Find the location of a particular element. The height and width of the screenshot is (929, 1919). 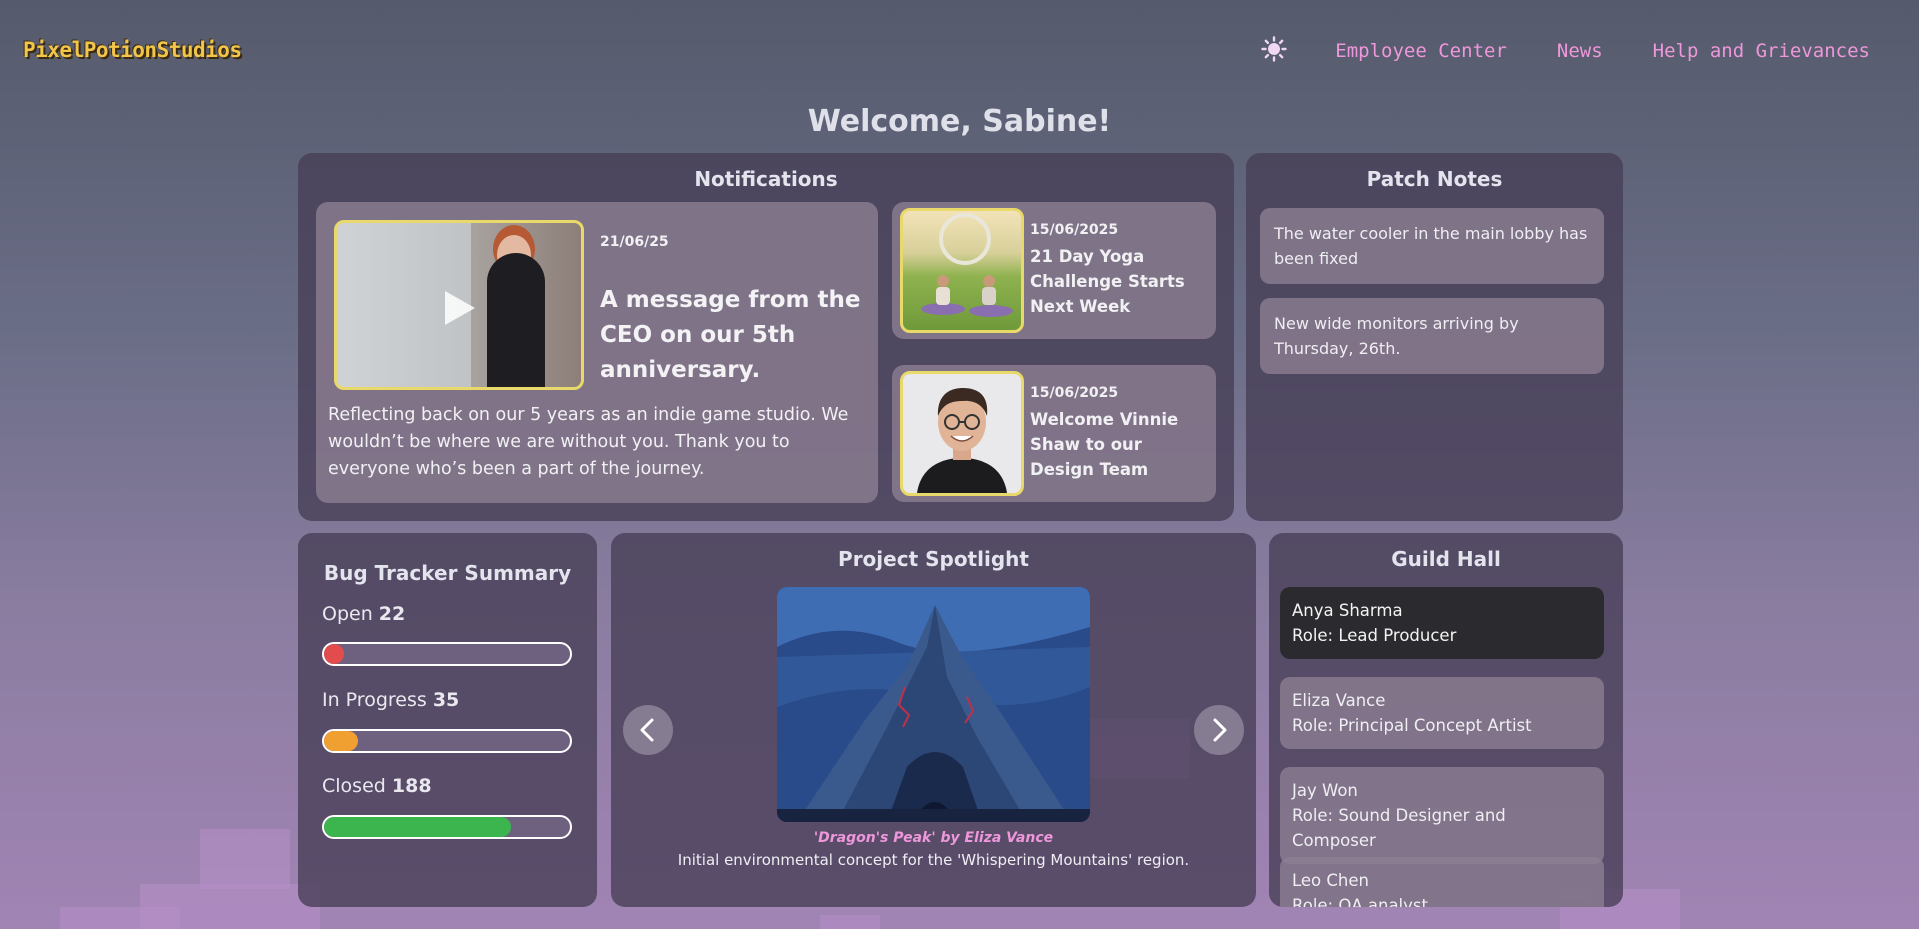

bug-status-count: 188 is located at coordinates (411, 786).